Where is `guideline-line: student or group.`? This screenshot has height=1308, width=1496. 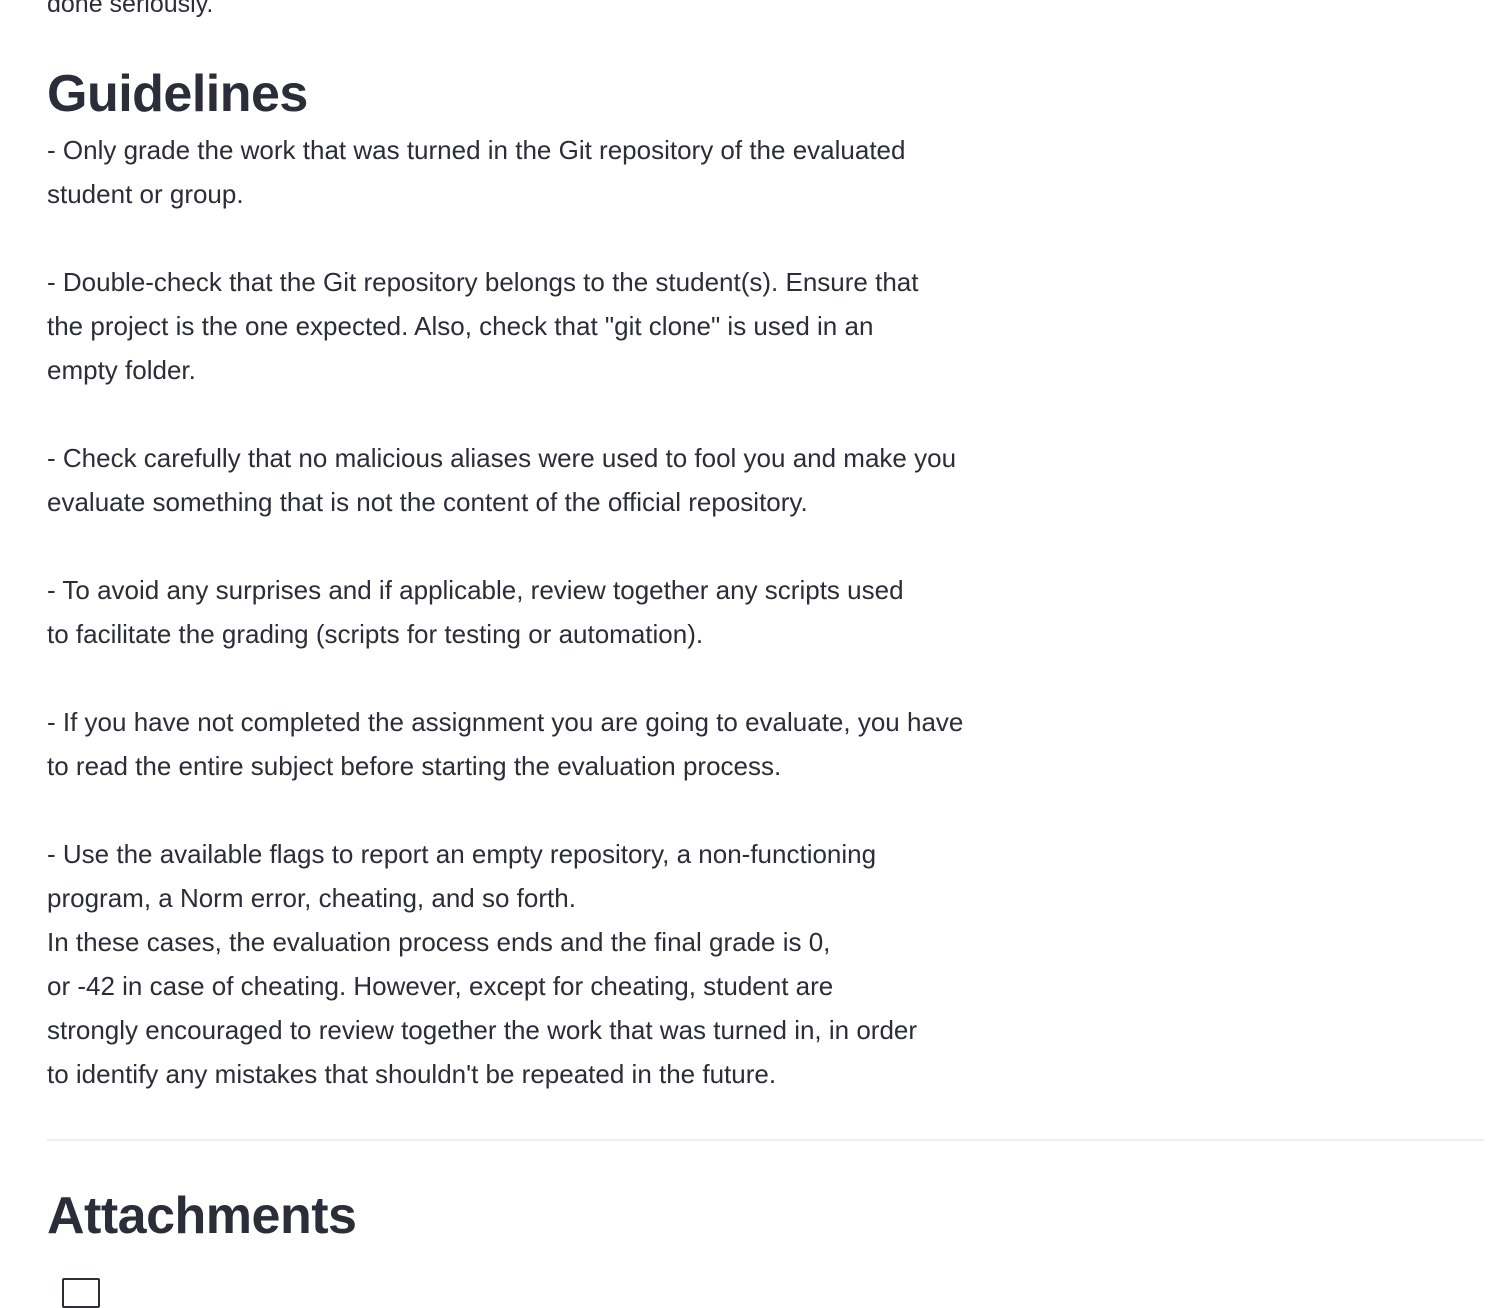
guideline-line: student or group. is located at coordinates (145, 194).